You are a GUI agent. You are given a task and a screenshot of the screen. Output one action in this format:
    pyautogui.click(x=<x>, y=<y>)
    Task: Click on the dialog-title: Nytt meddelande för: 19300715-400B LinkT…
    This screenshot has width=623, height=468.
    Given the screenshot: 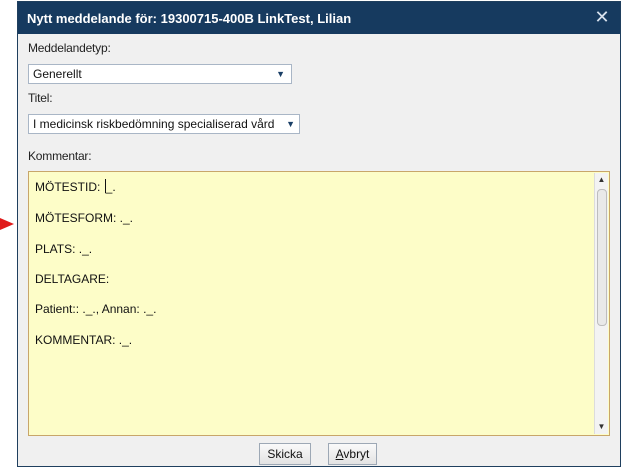 What is the action you would take?
    pyautogui.click(x=189, y=18)
    